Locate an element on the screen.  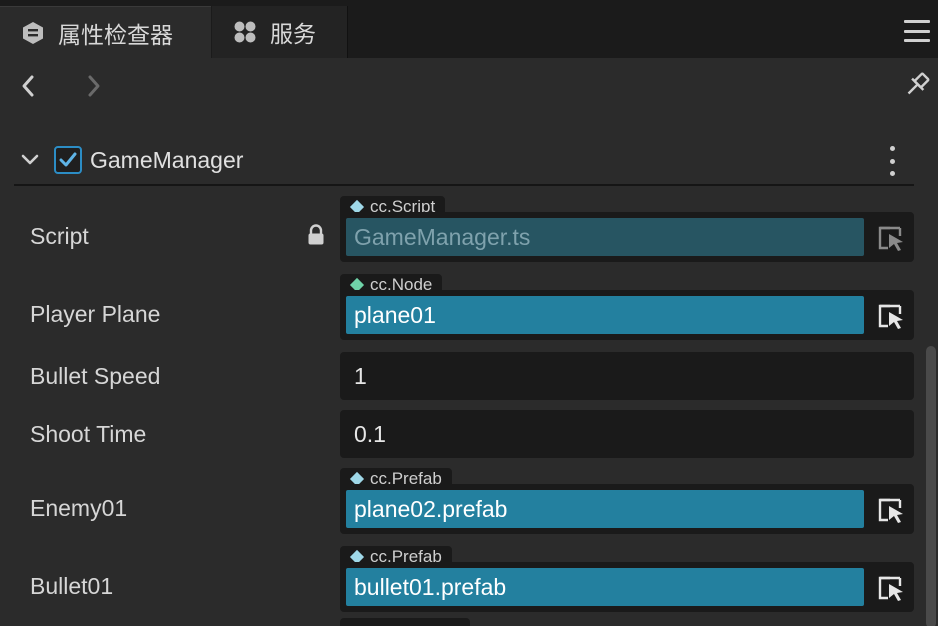
enemy01-value: plane02.prefab is located at coordinates (605, 509).